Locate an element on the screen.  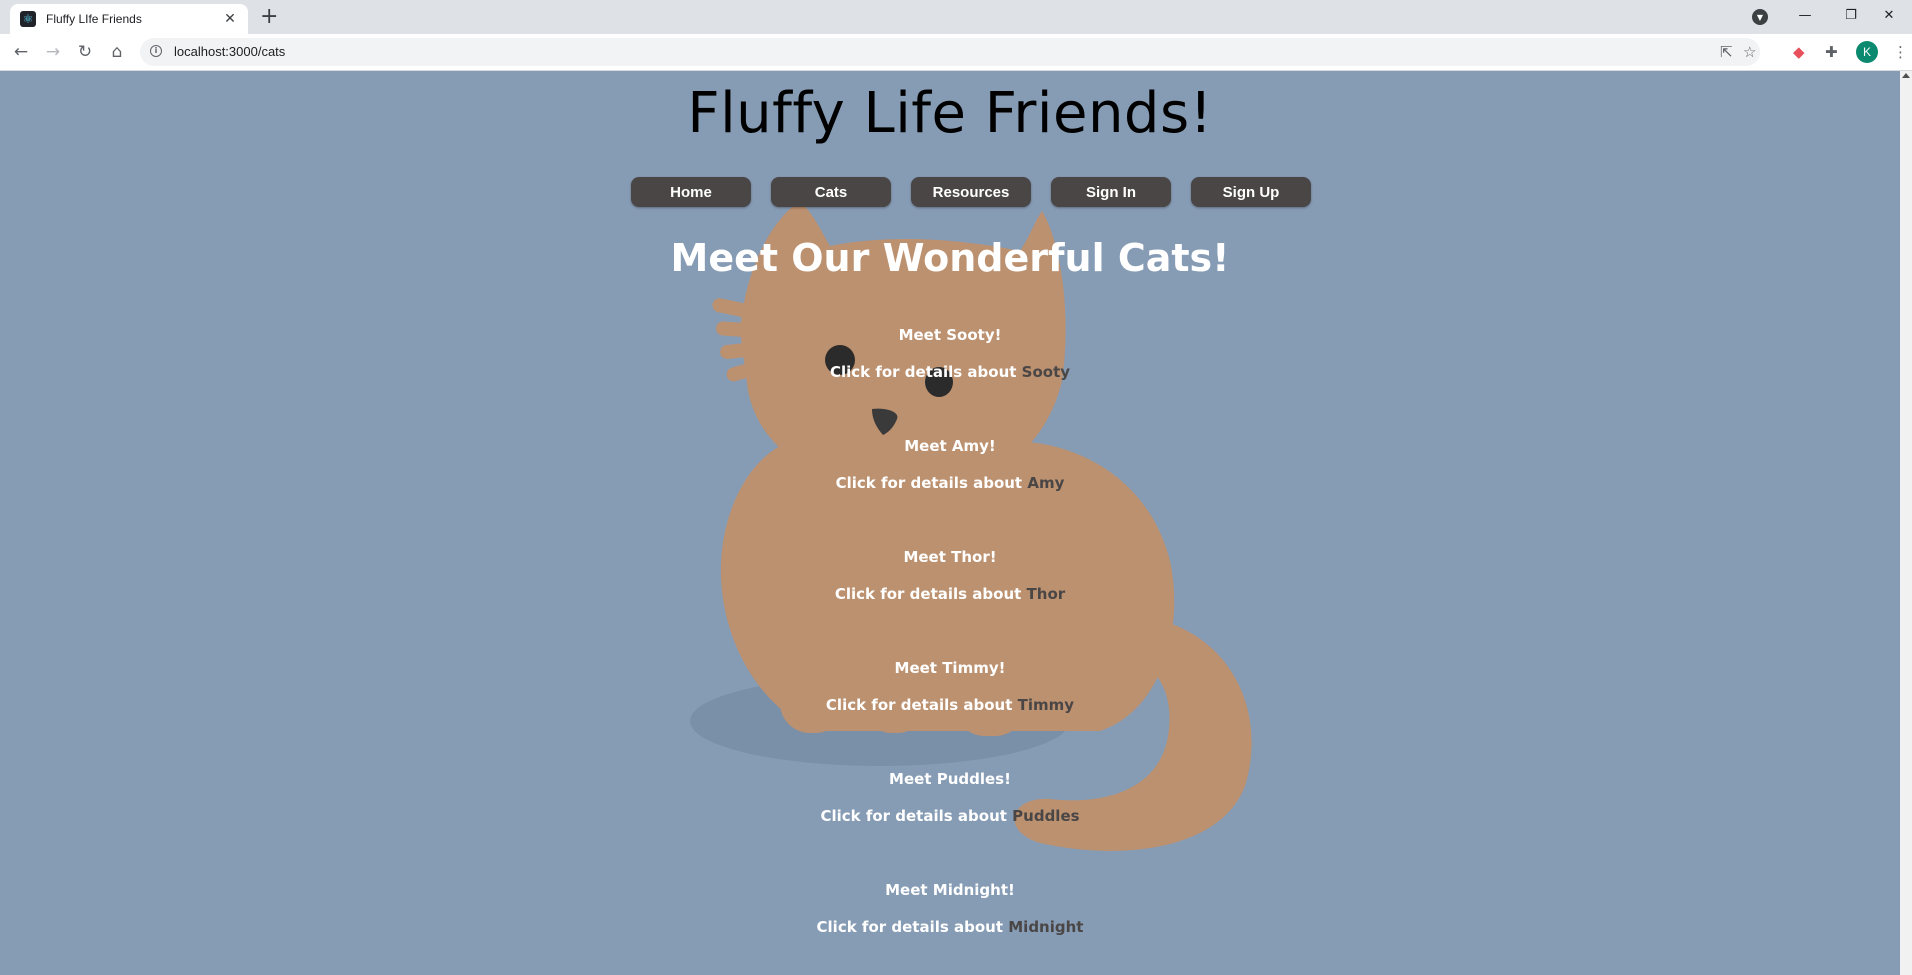
tab-title: Fluffy LIfe Friends is located at coordinates (94, 19).